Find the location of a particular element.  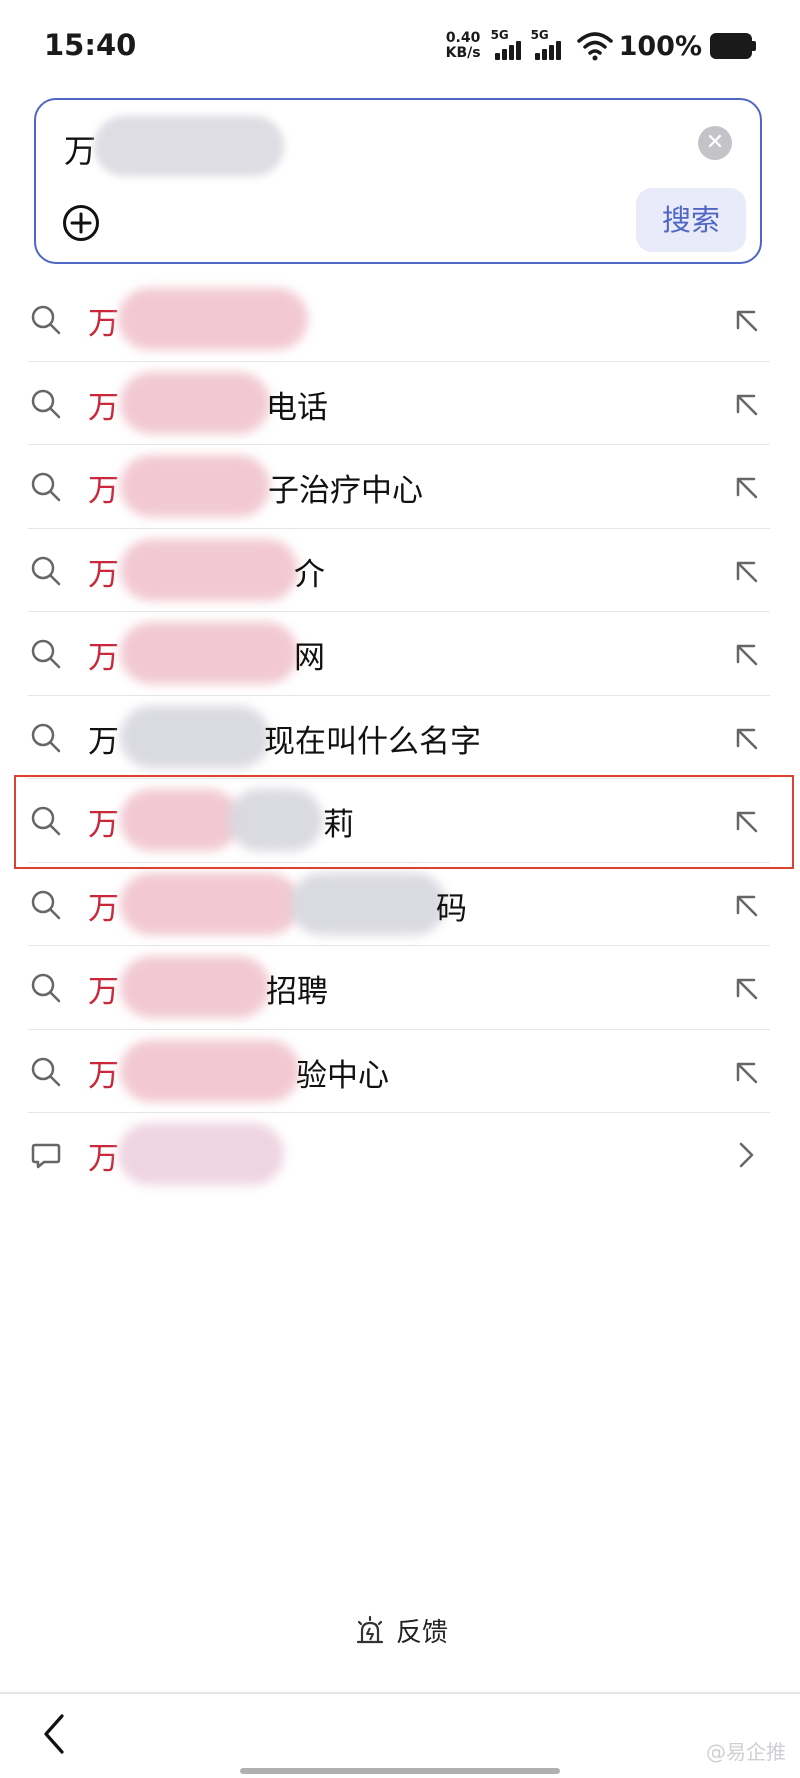

search-query-text: 万 is located at coordinates (80, 149).